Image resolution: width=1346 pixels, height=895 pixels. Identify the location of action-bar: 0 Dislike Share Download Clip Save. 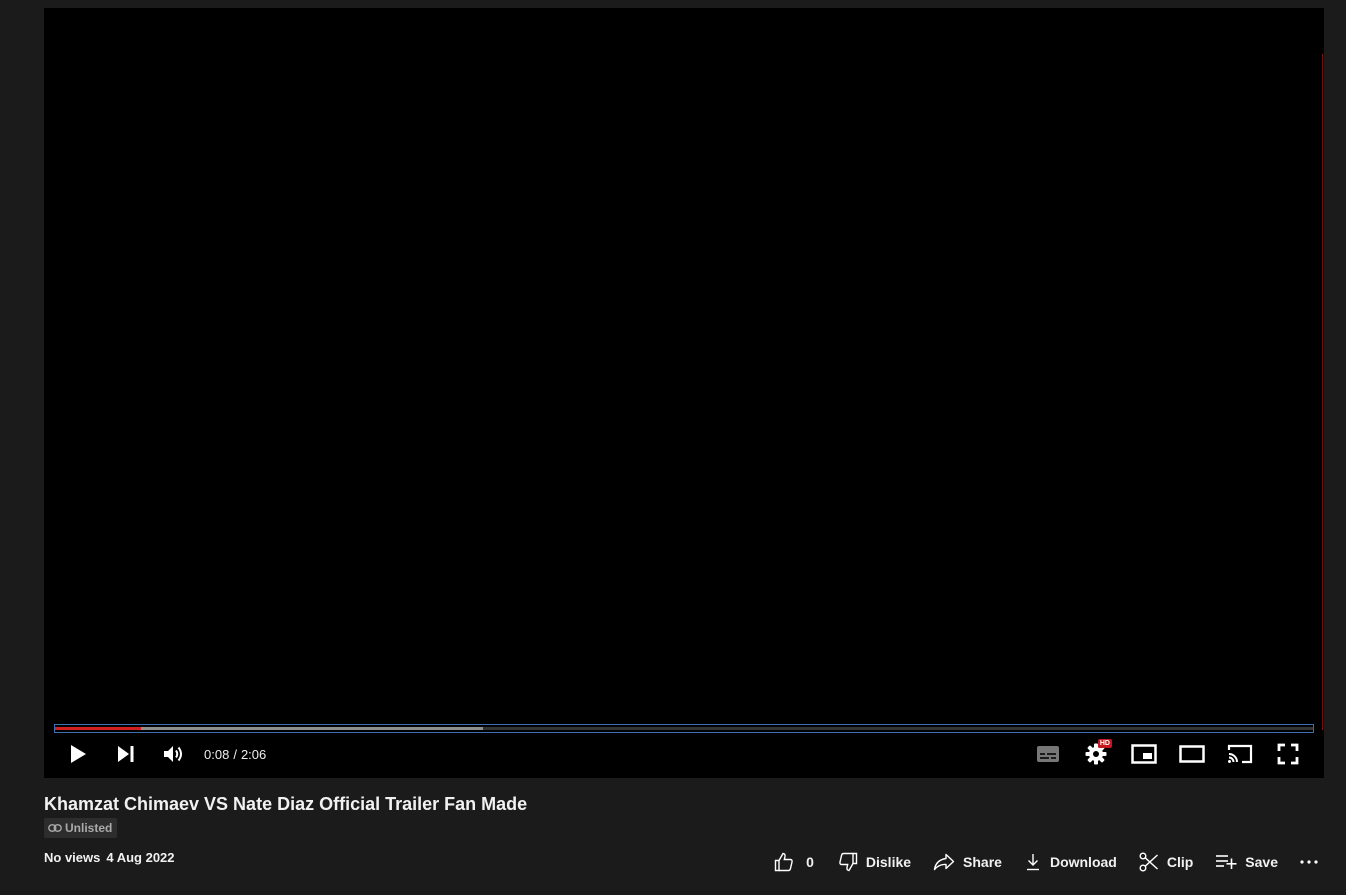
(1046, 862).